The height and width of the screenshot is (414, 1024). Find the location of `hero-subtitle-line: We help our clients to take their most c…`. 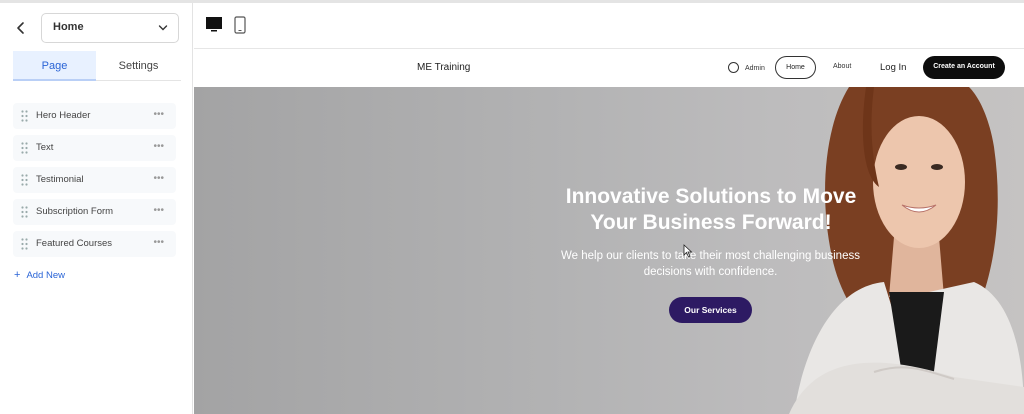

hero-subtitle-line: We help our clients to take their most c… is located at coordinates (710, 256).